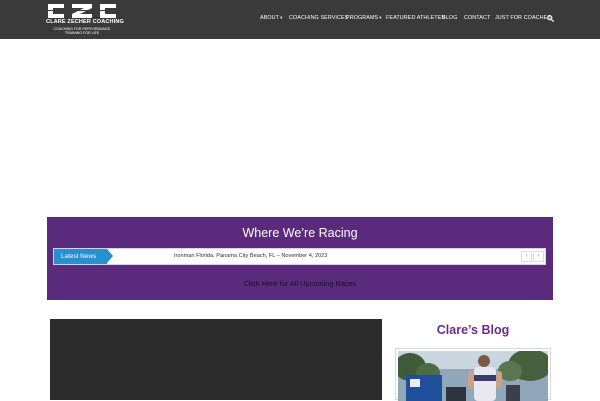 This screenshot has height=401, width=600. I want to click on nav-item-label: CONTACT, so click(477, 18).